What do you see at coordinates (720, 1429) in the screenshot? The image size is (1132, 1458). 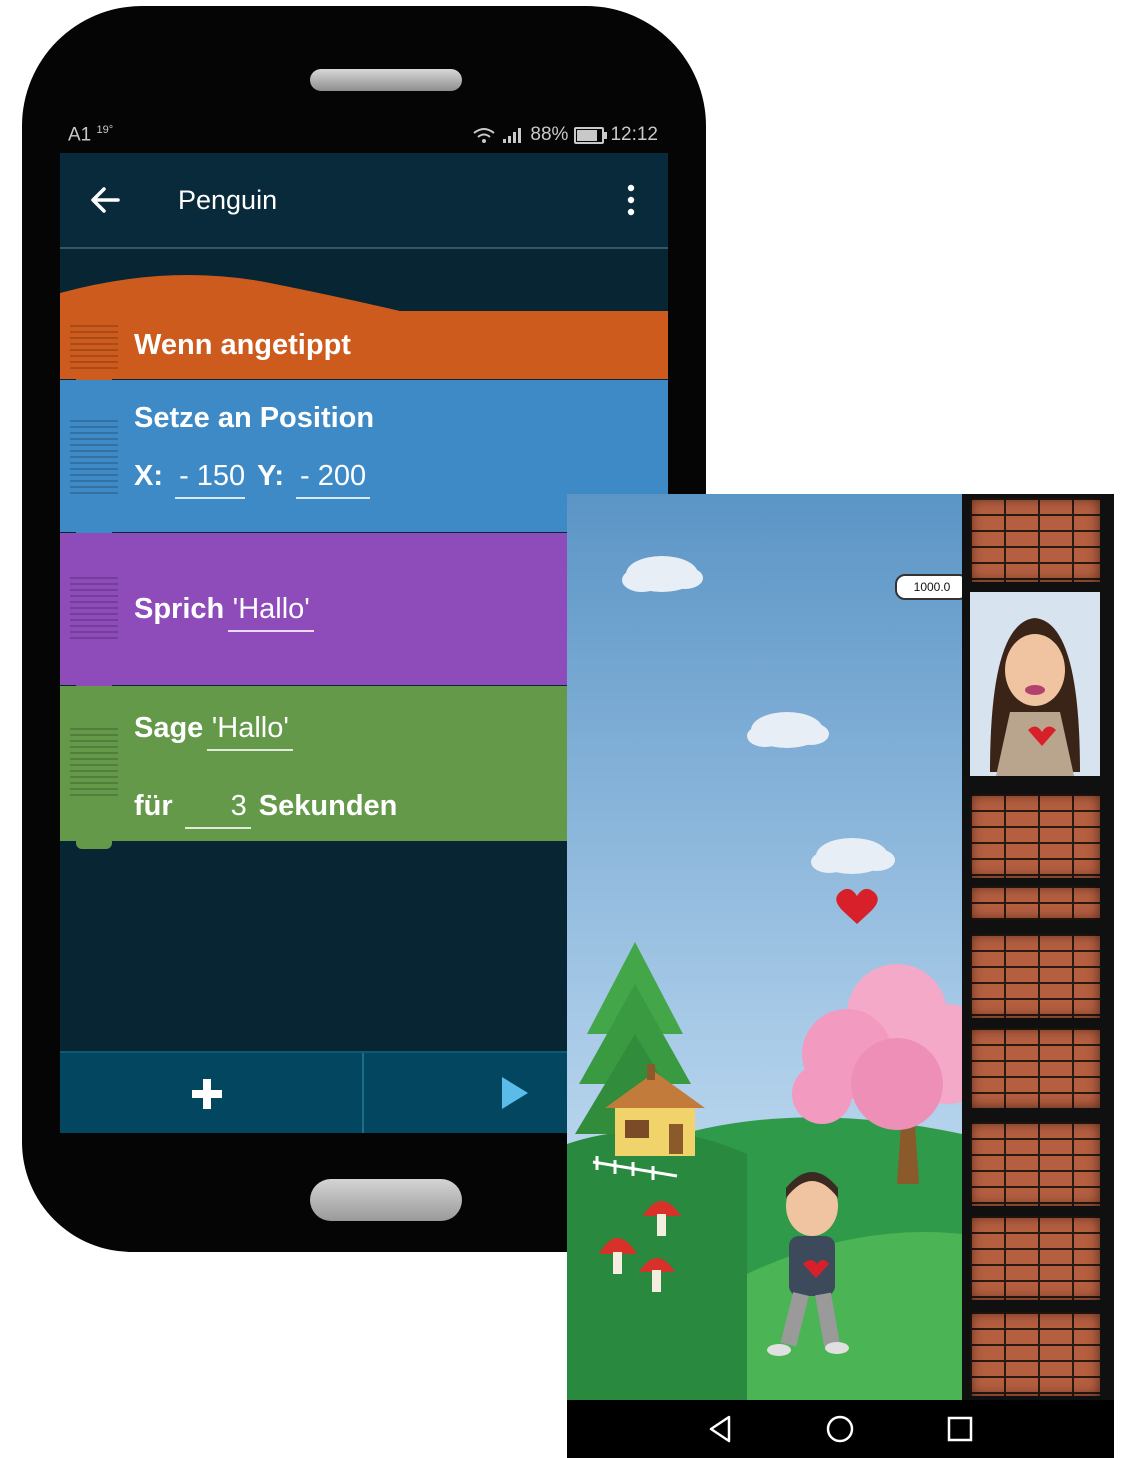 I see `nav-back-icon` at bounding box center [720, 1429].